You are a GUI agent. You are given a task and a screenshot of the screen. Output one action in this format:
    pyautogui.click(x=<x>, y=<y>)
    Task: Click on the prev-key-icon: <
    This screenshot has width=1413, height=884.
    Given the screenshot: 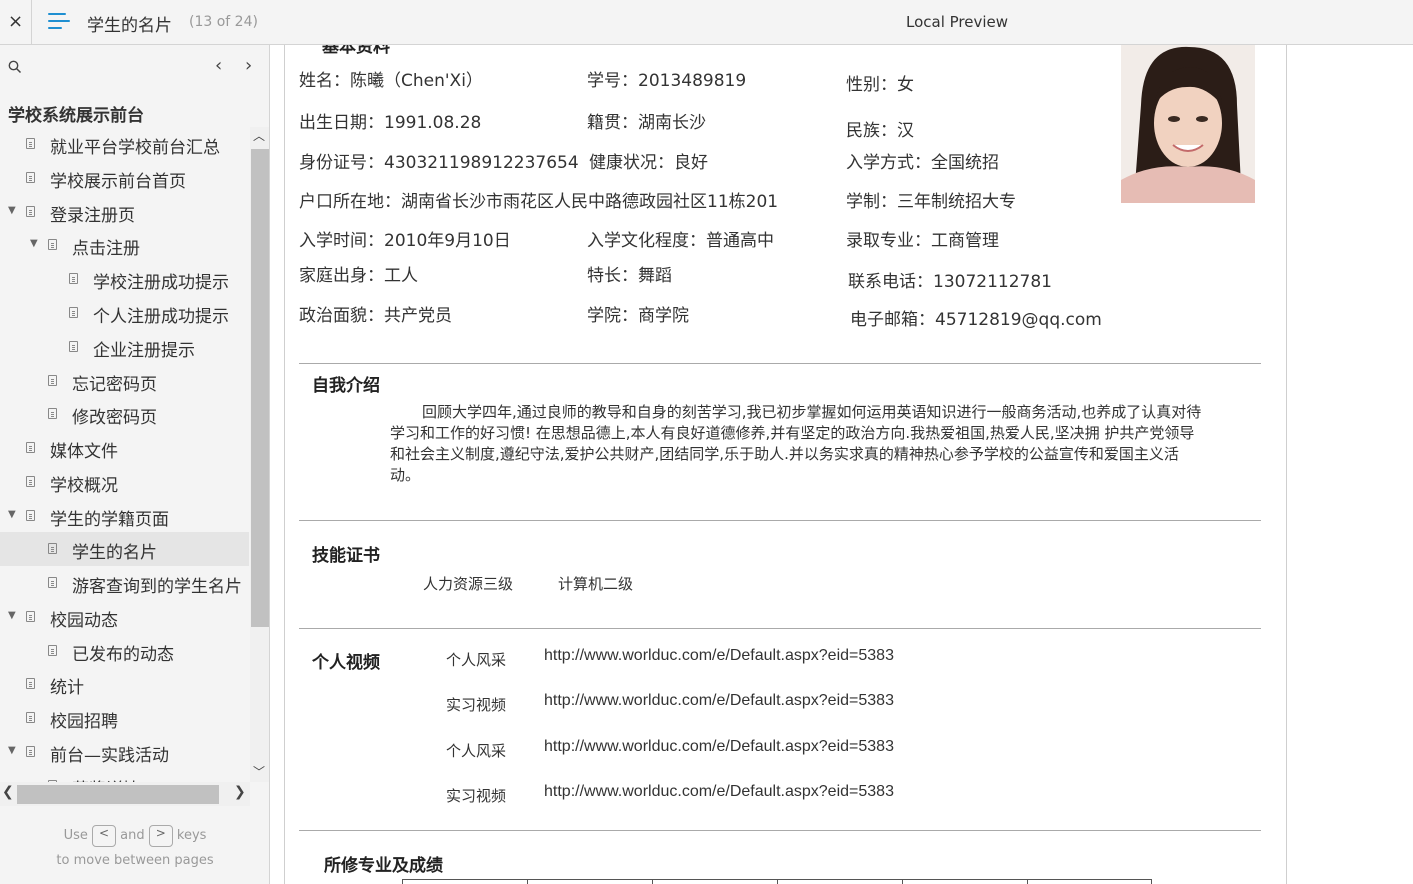 What is the action you would take?
    pyautogui.click(x=104, y=835)
    